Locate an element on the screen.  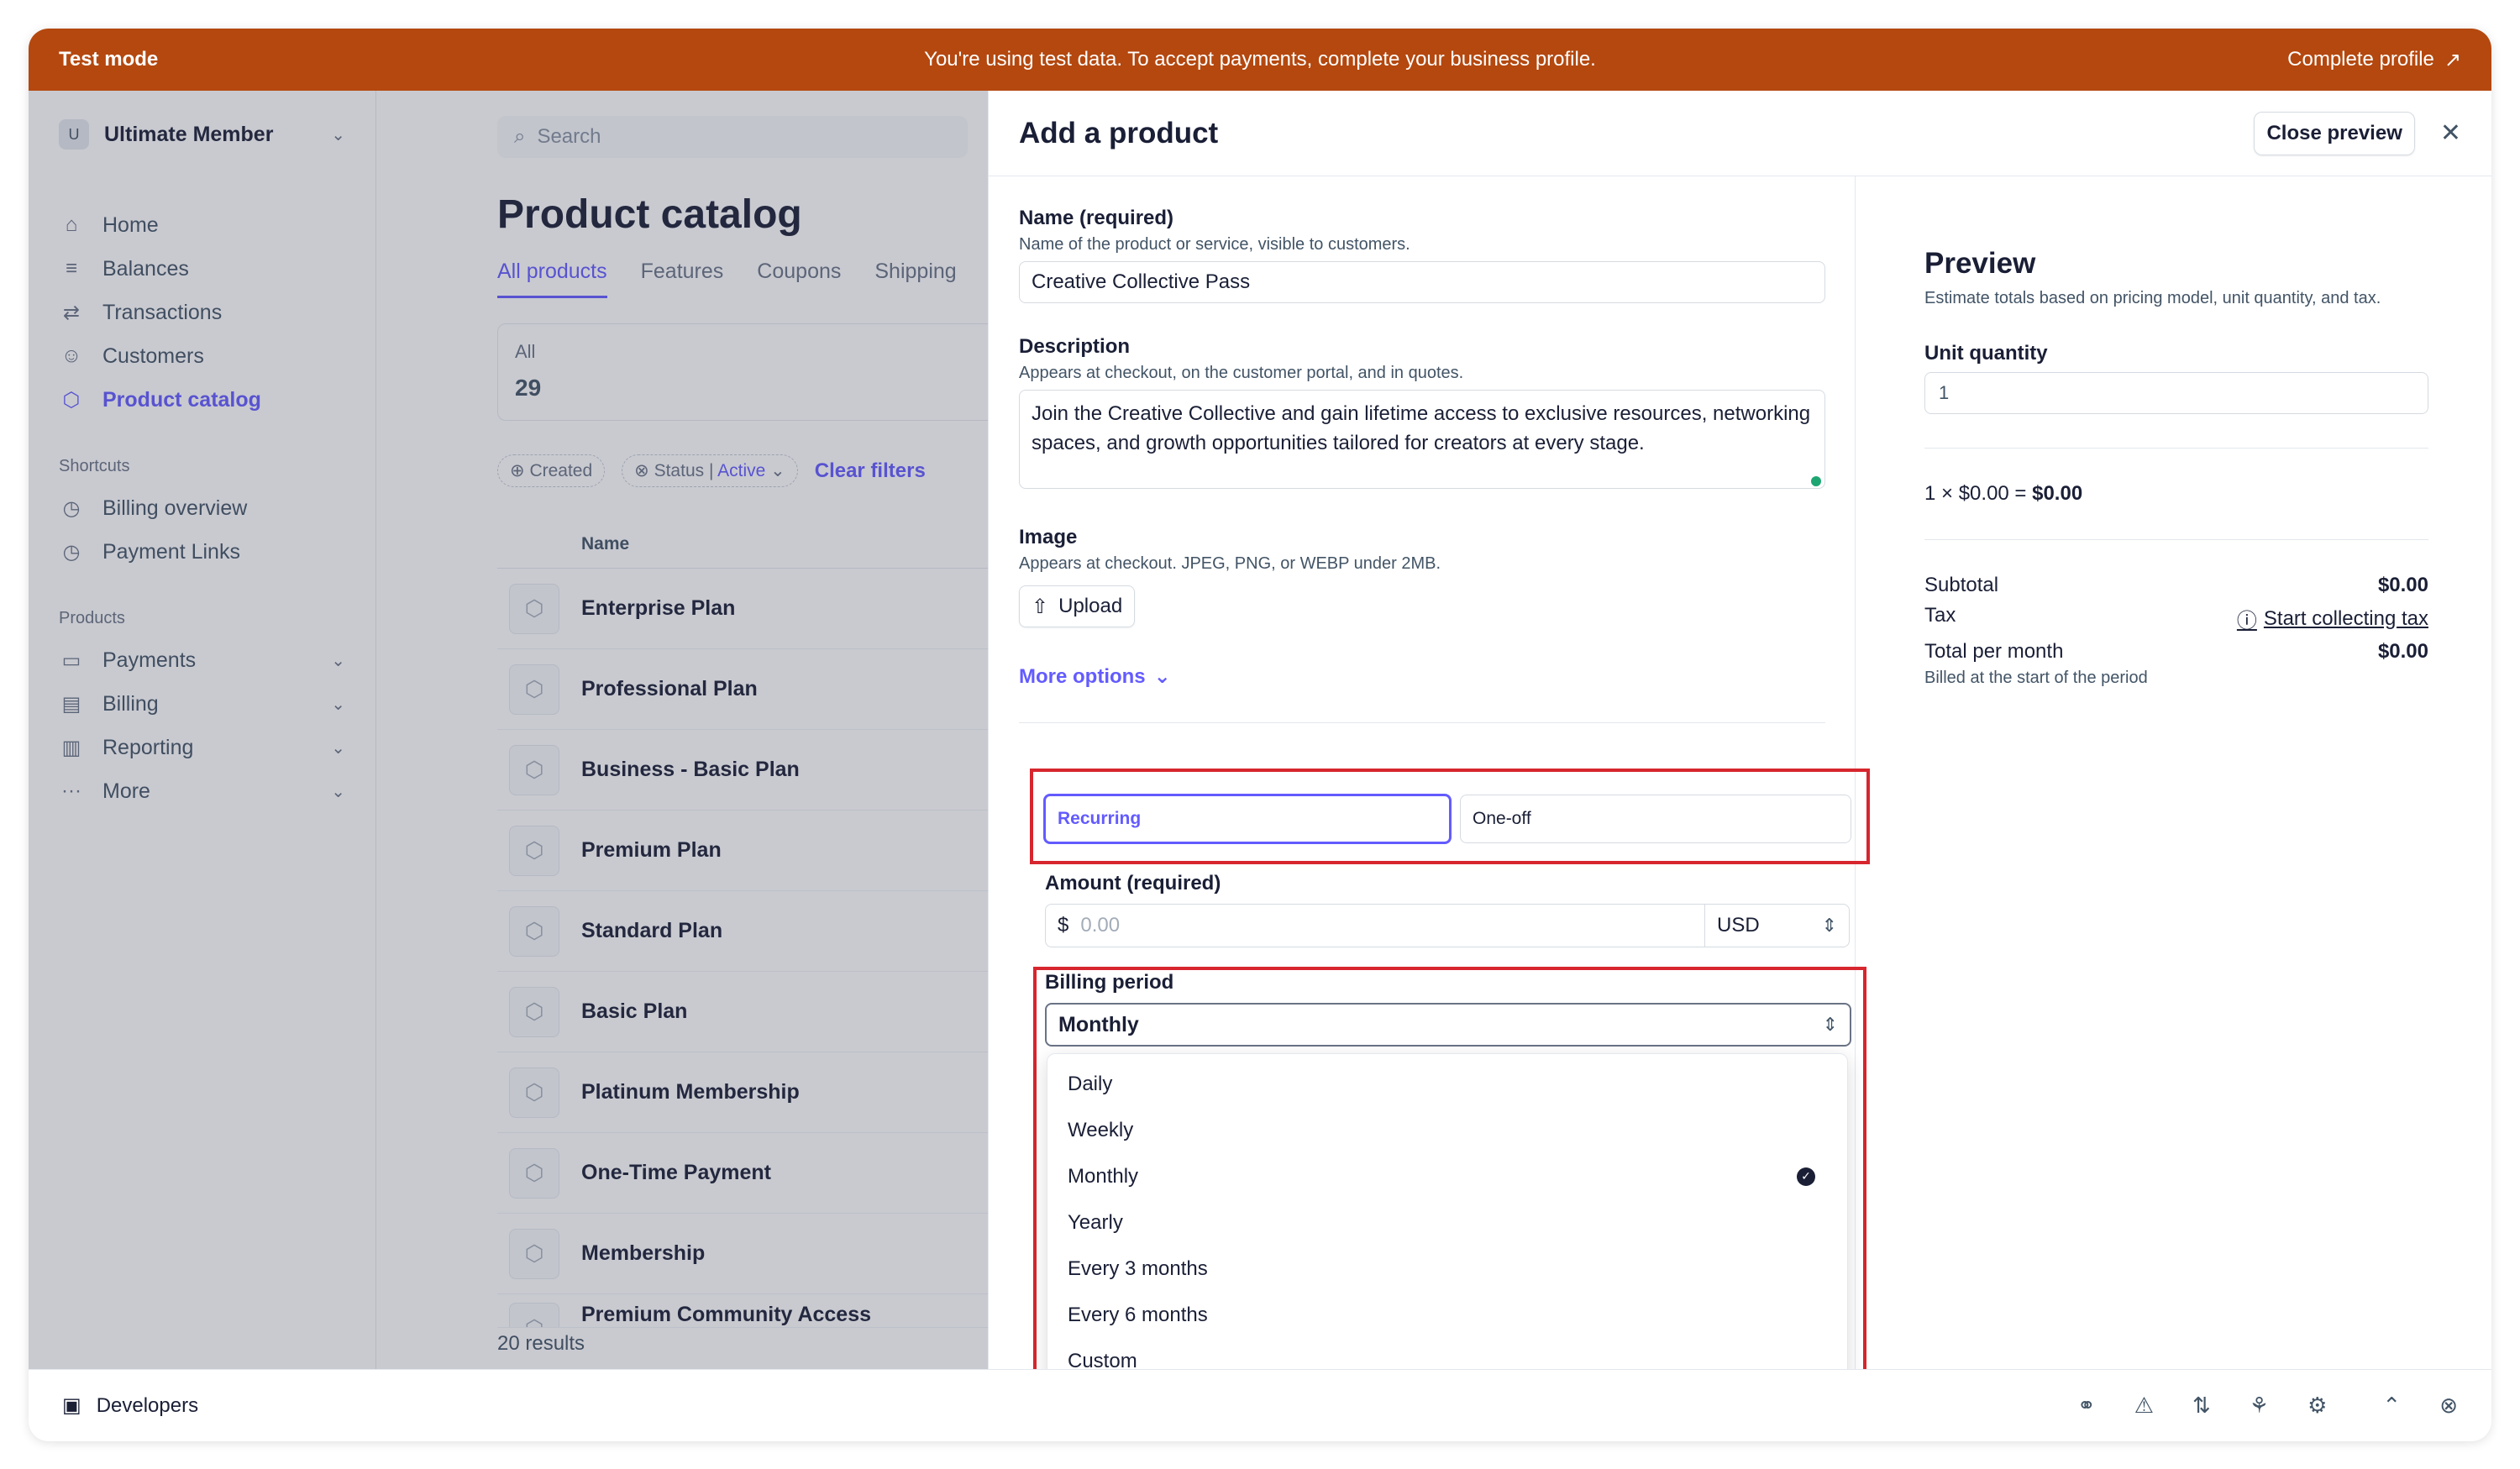
tax-label: Tax is located at coordinates (1940, 615).